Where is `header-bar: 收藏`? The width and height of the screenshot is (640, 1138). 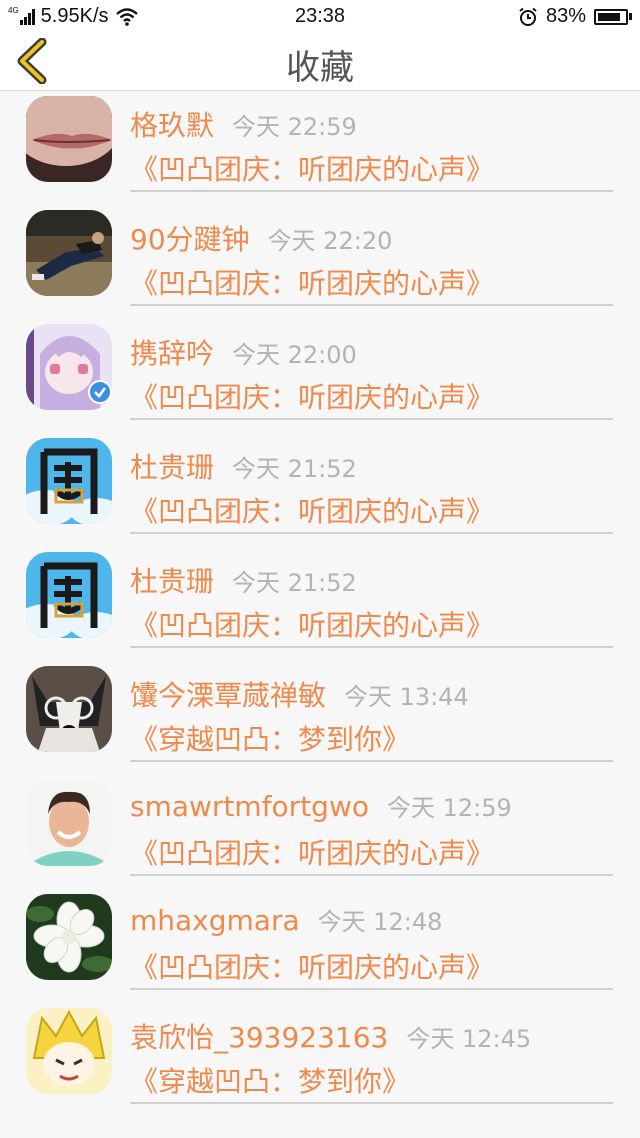 header-bar: 收藏 is located at coordinates (320, 61).